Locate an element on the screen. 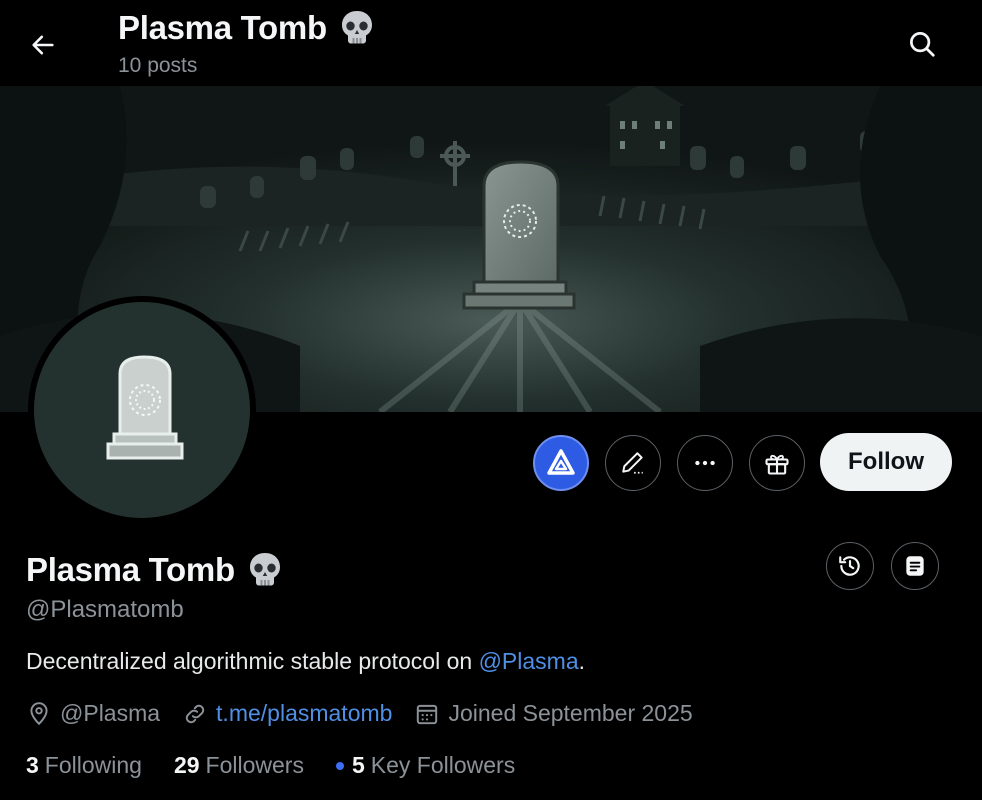 The image size is (982, 800). back-button is located at coordinates (43, 45).